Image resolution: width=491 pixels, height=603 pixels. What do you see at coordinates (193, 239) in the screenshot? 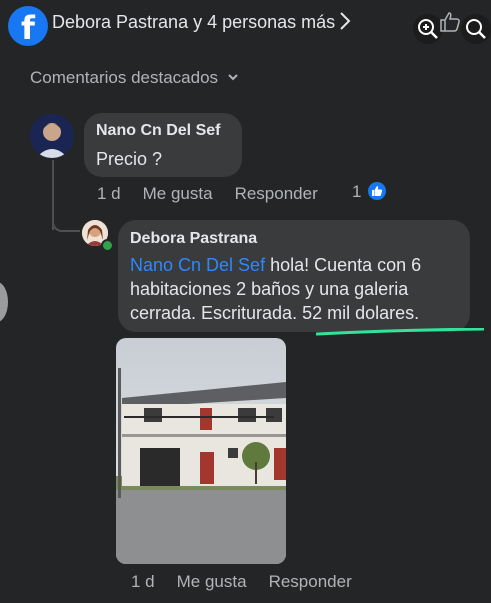
I see `comment-author: Debora Pastrana` at bounding box center [193, 239].